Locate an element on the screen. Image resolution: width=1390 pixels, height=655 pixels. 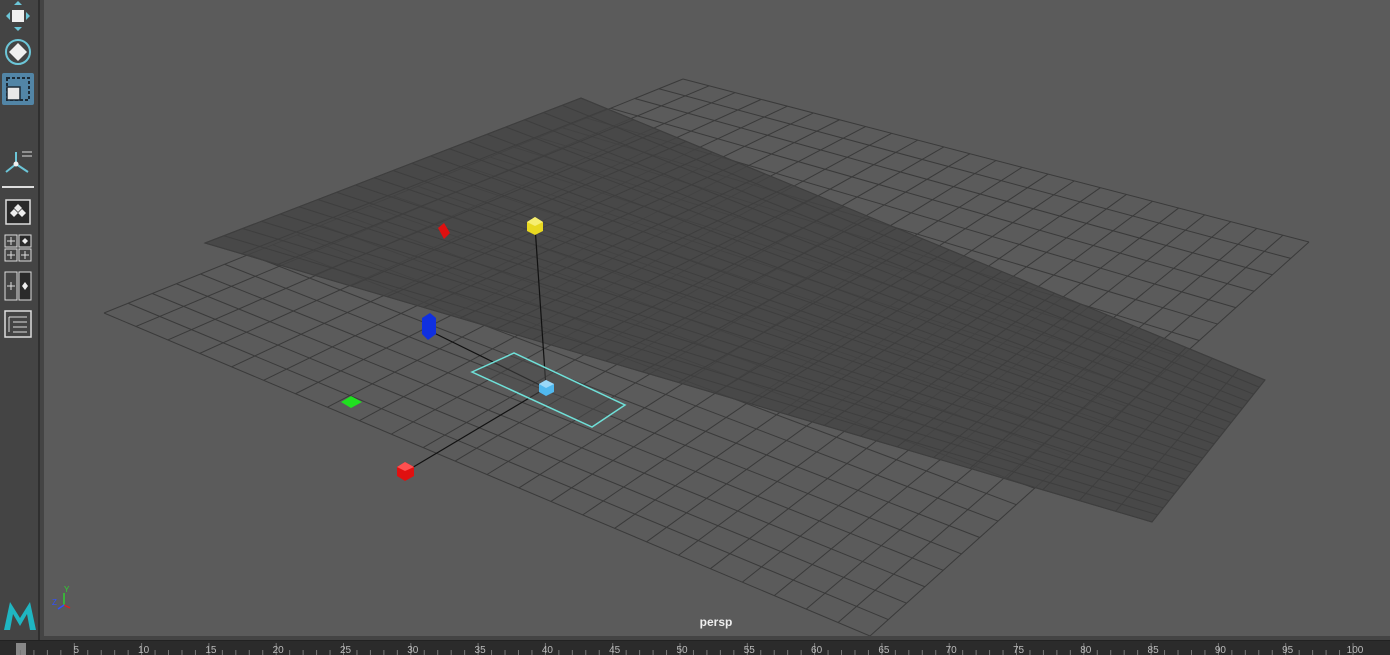
axis-label-y: Y is located at coordinates (67, 589).